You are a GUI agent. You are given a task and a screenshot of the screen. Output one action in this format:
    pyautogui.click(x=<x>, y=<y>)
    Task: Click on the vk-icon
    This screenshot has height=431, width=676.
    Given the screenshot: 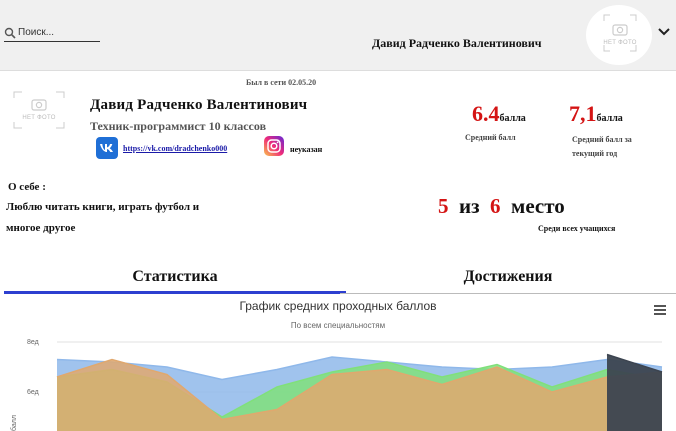 What is the action you would take?
    pyautogui.click(x=107, y=148)
    